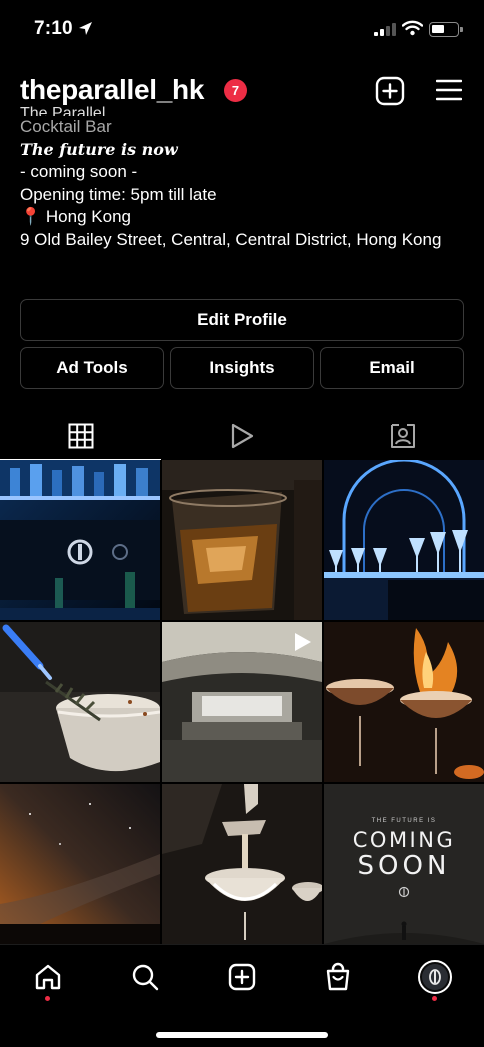  Describe the element at coordinates (112, 90) in the screenshot. I see `username: theparallel_hk` at that location.